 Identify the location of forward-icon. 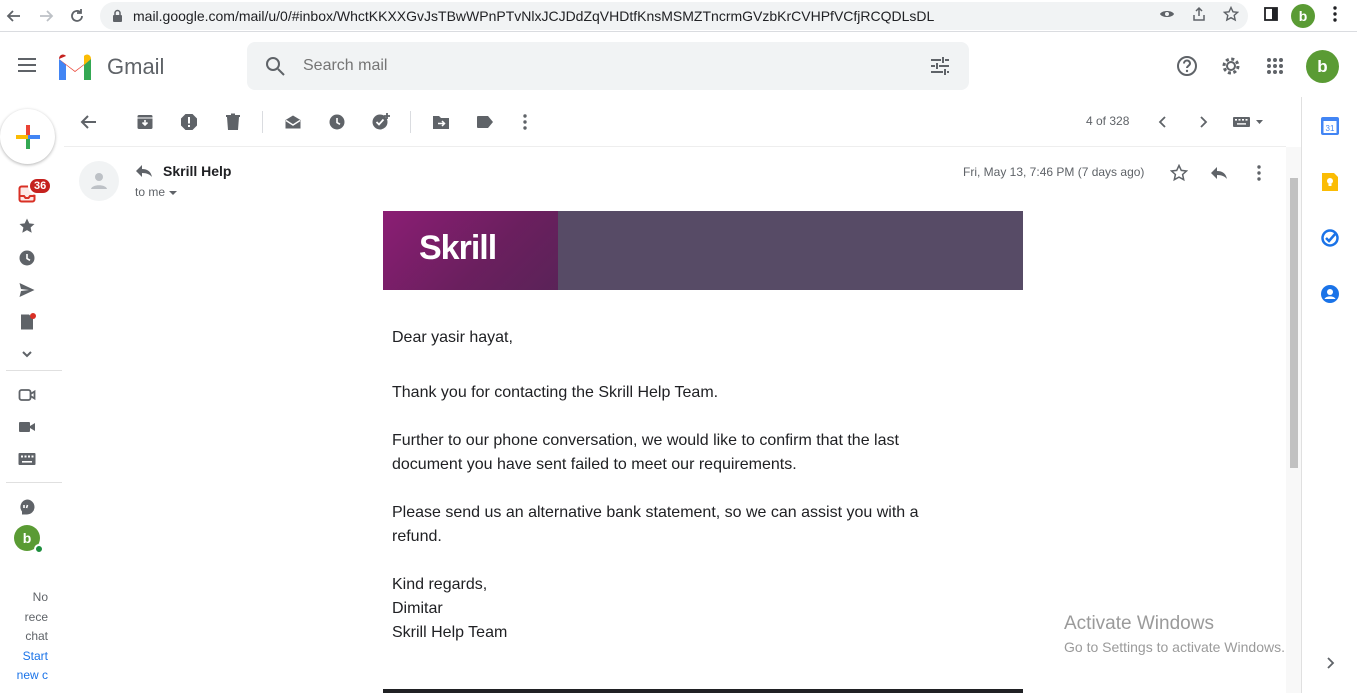
(46, 16).